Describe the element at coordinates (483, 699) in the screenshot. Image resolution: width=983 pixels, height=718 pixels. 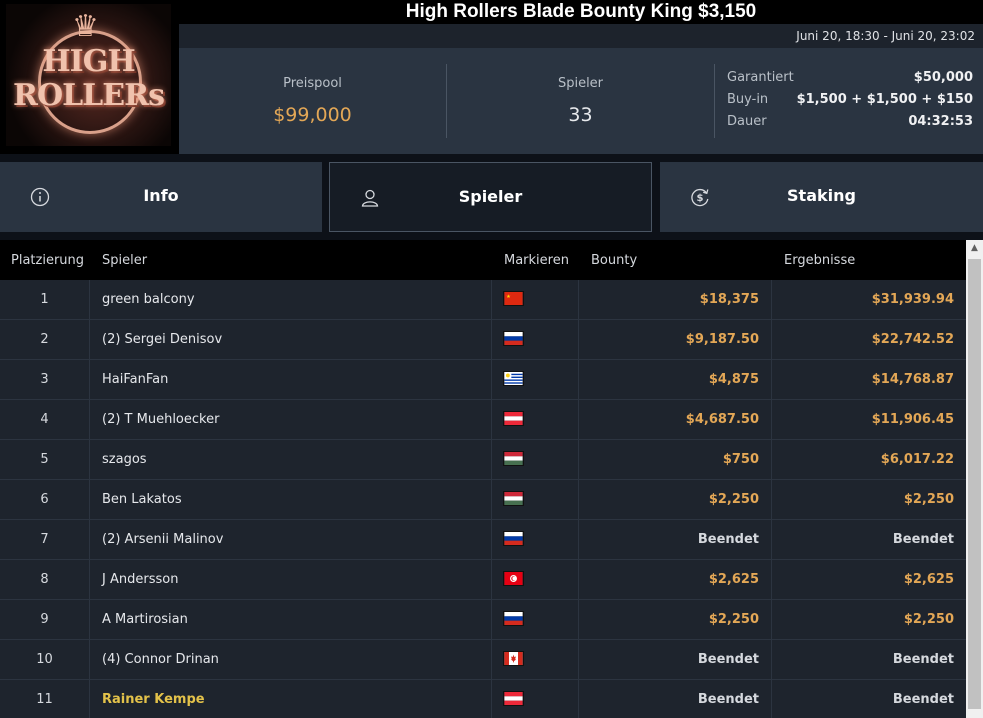
I see `table-row: 11 Rainer Kempe Beendet Beendet` at that location.